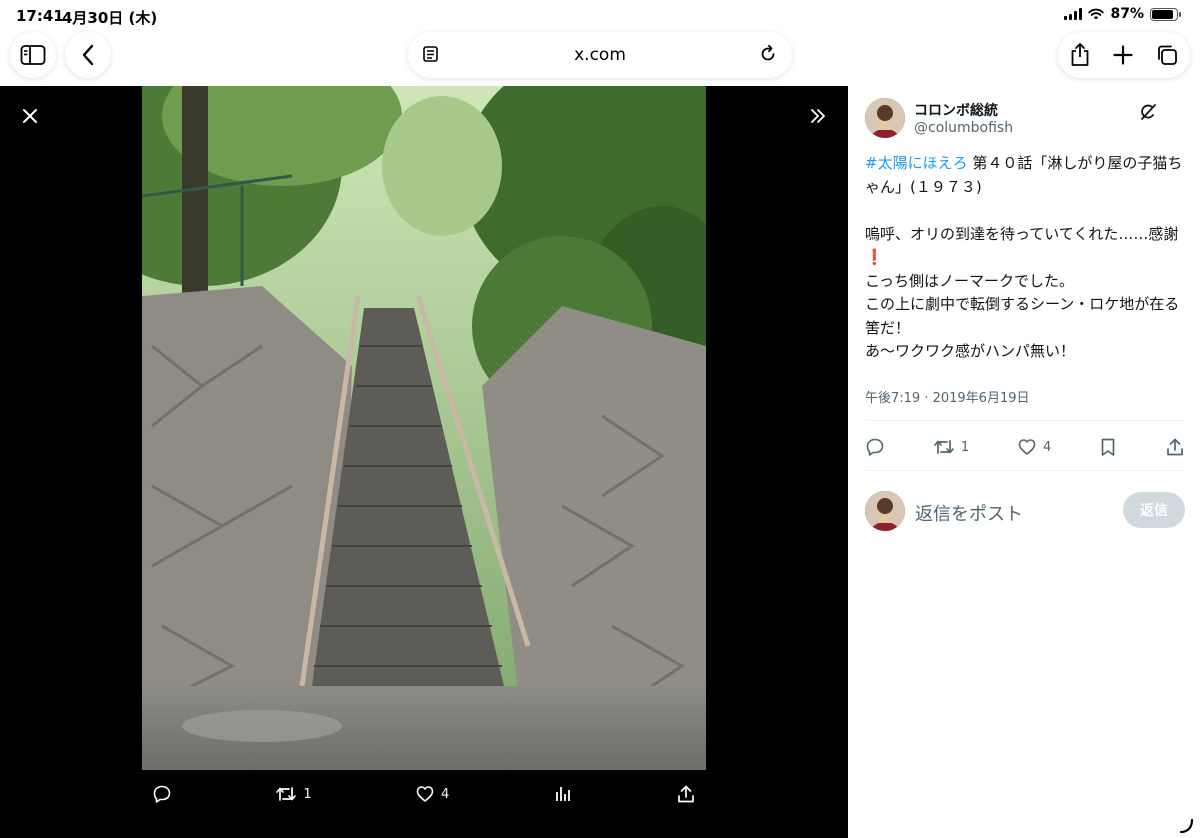  I want to click on share-button, so click(1175, 447).